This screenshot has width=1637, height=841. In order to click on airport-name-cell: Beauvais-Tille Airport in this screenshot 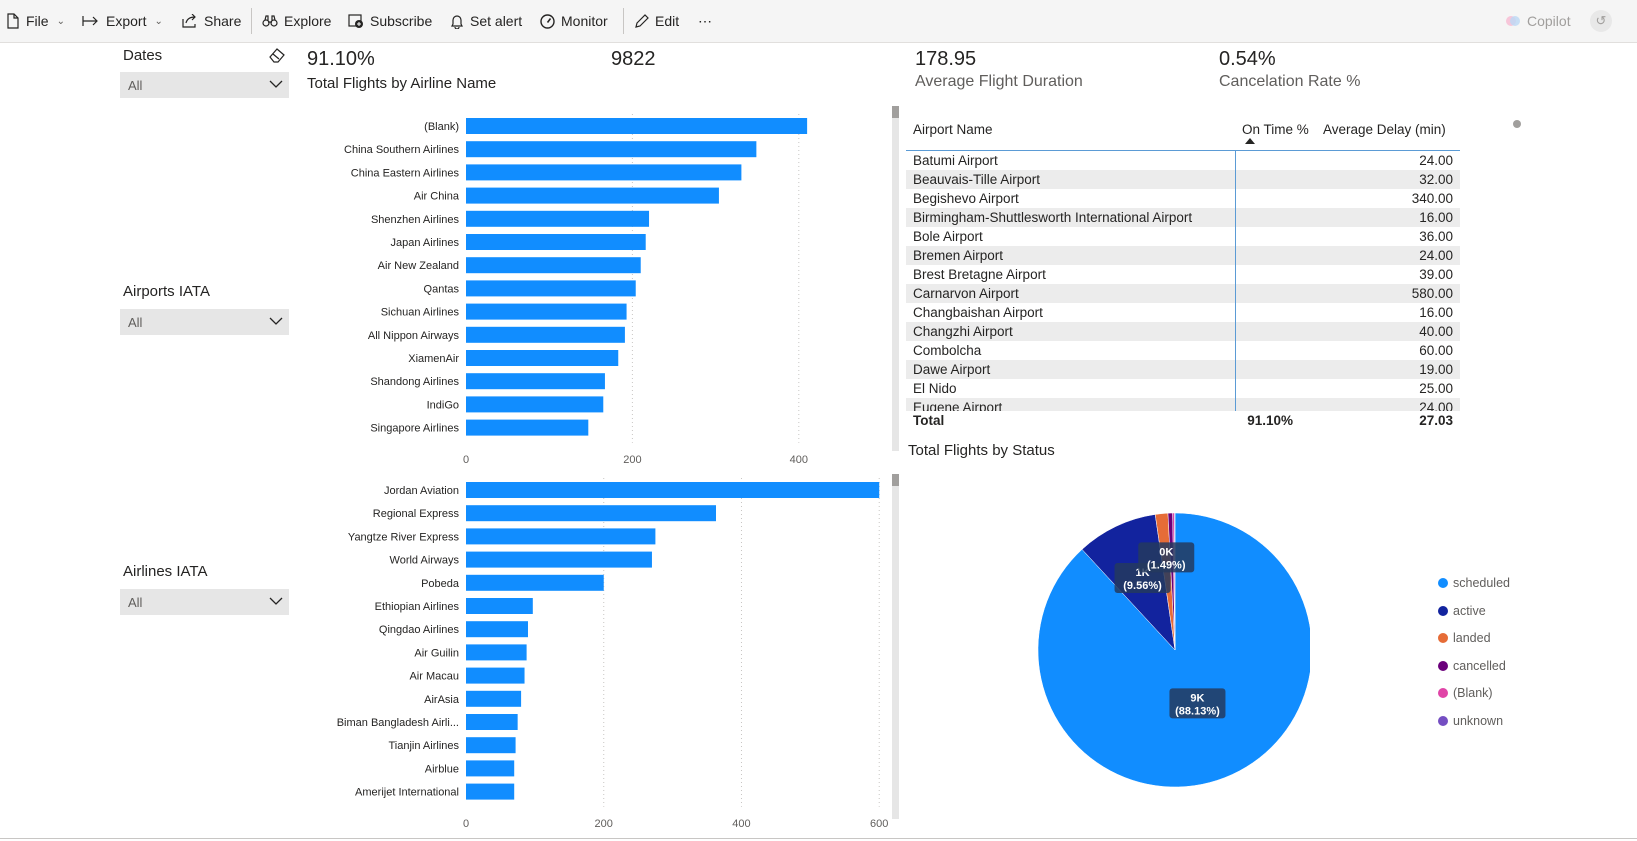, I will do `click(977, 179)`.